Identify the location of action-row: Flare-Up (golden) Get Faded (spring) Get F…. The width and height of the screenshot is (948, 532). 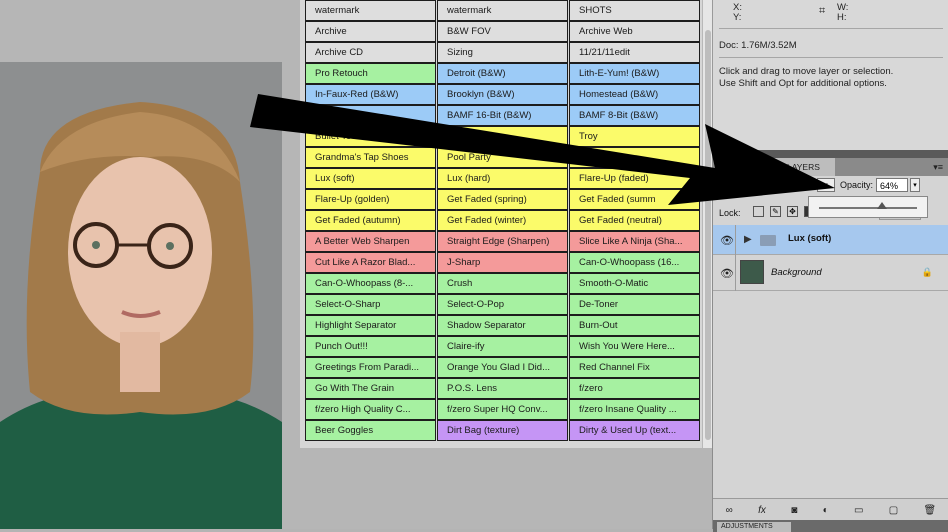
(503, 199).